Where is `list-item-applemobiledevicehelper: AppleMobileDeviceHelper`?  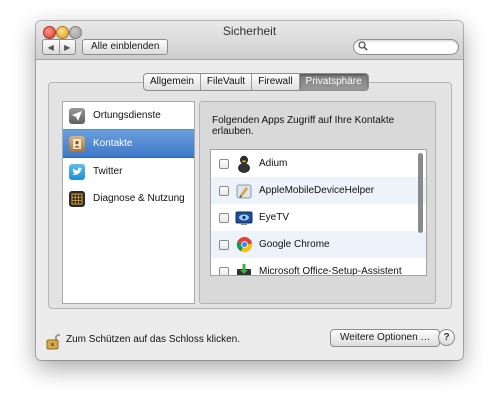
list-item-applemobiledevicehelper: AppleMobileDeviceHelper is located at coordinates (318, 190).